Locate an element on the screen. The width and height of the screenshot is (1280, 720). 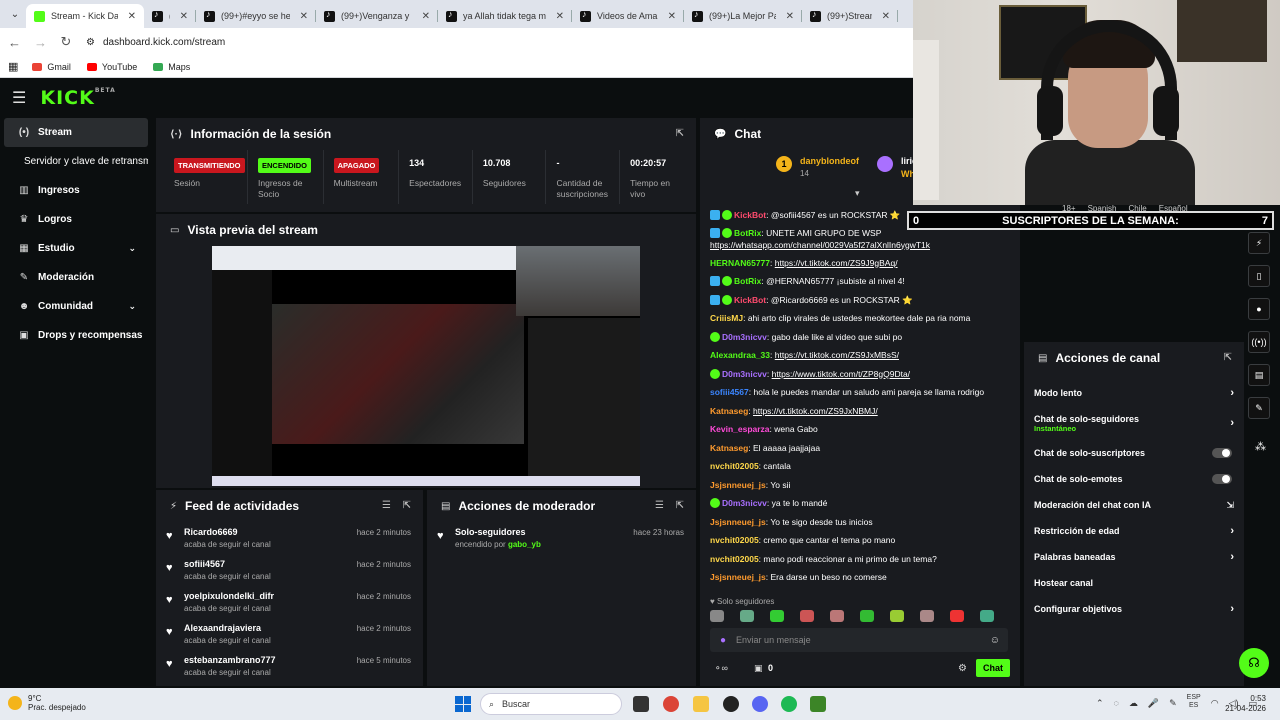
bookmark-maps: Maps is located at coordinates (171, 67).